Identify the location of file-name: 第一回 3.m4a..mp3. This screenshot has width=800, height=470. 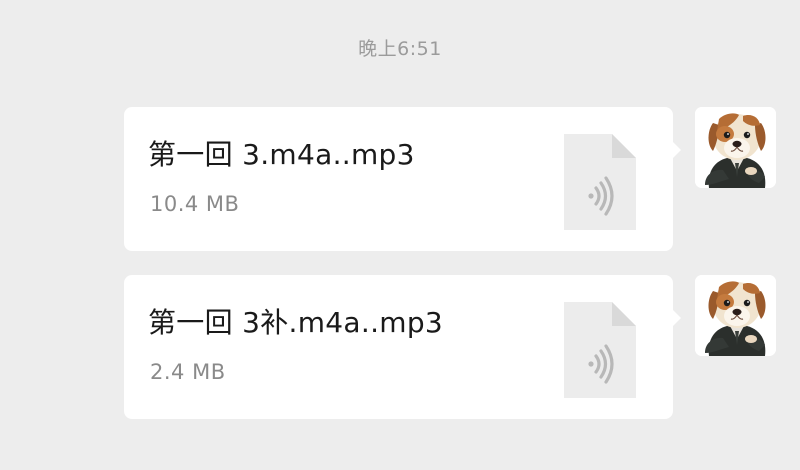
(281, 154).